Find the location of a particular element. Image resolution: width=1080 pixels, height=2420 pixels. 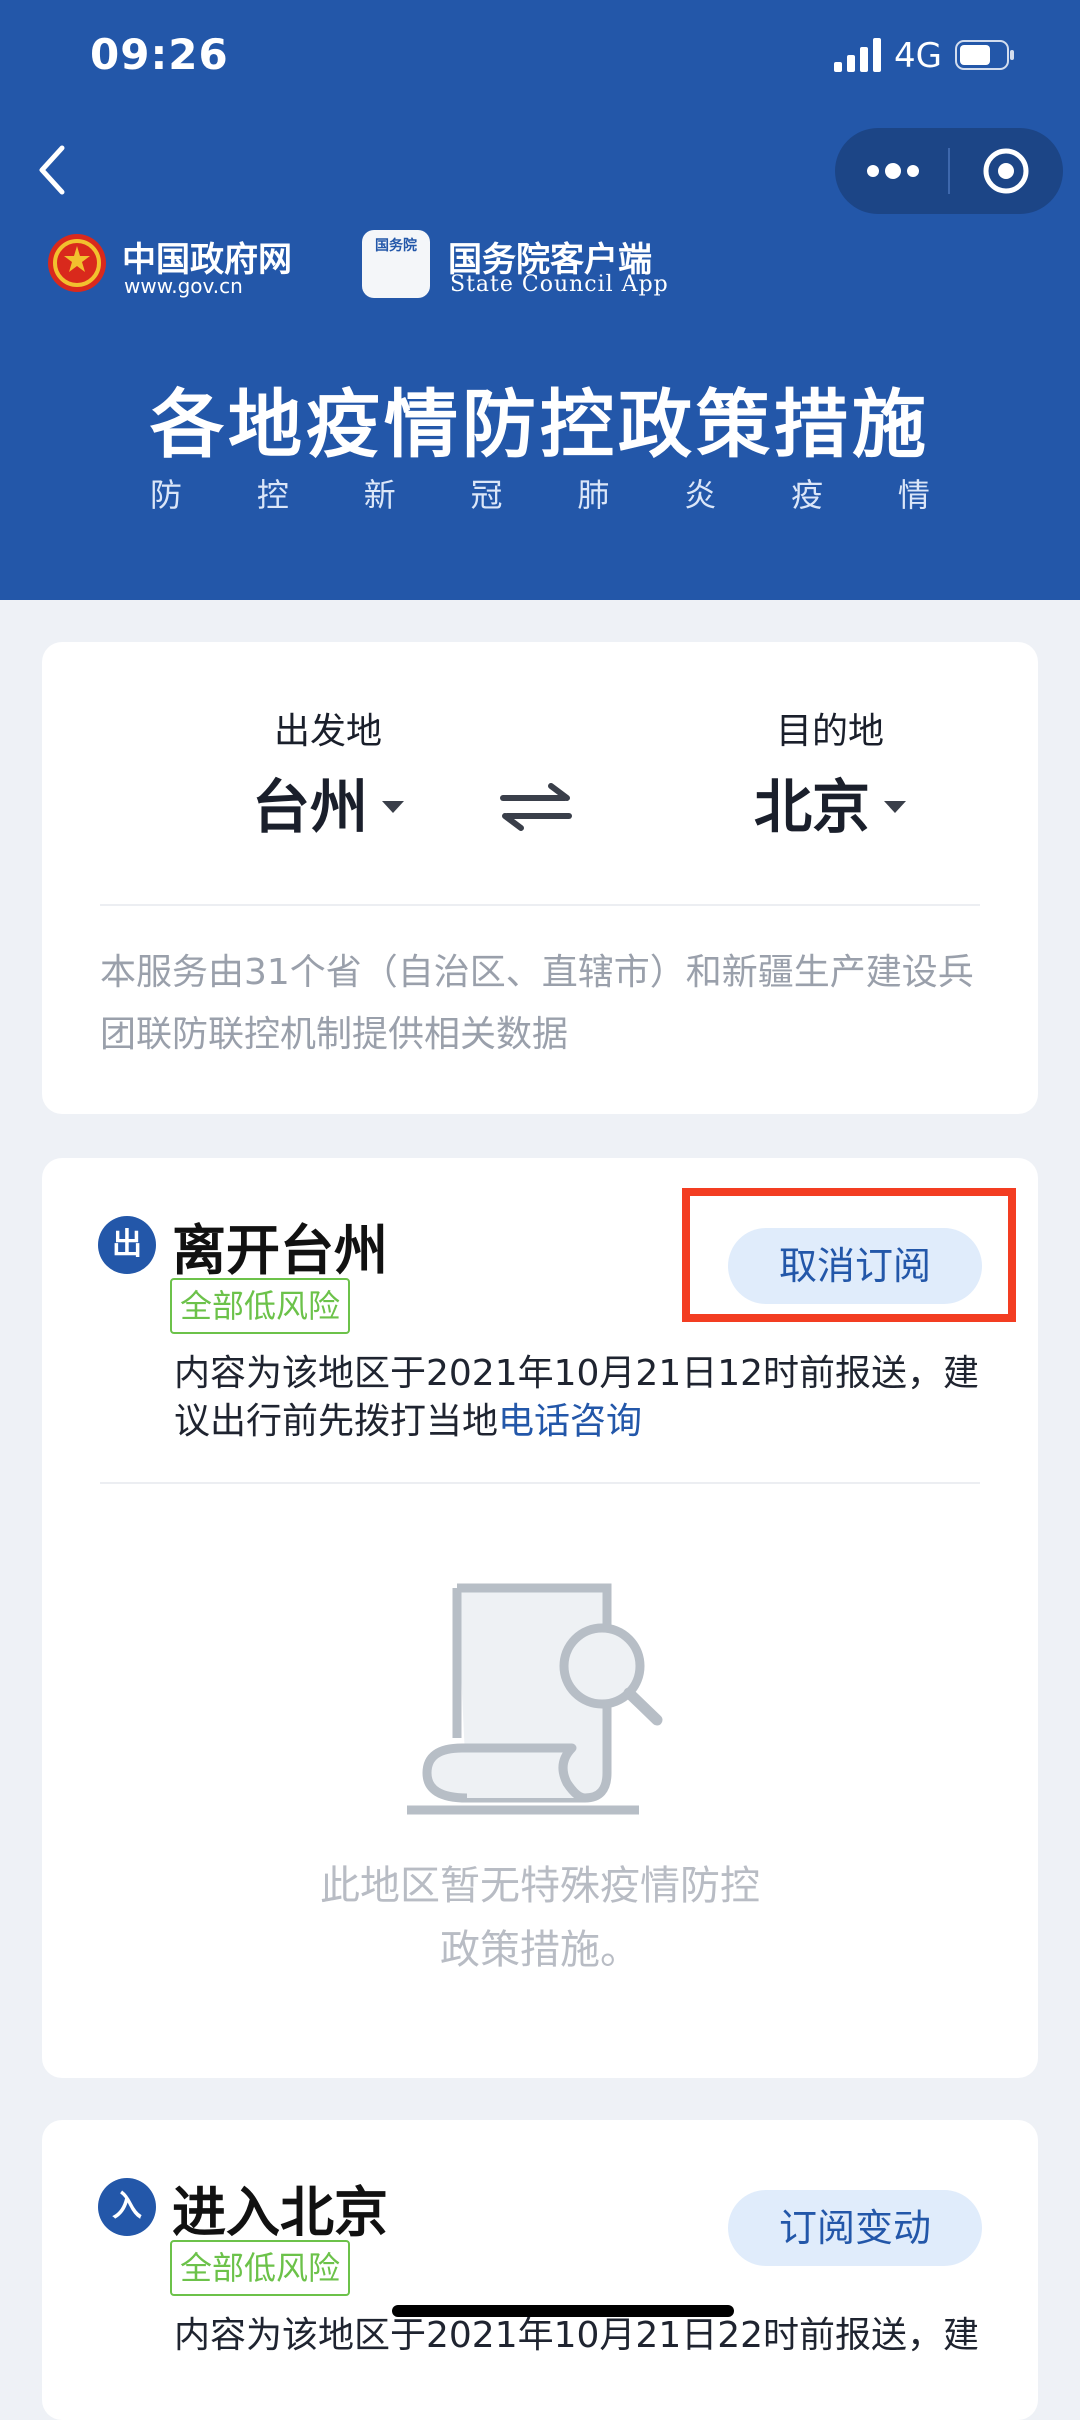

subtitle-char: 炎 is located at coordinates (700, 495).